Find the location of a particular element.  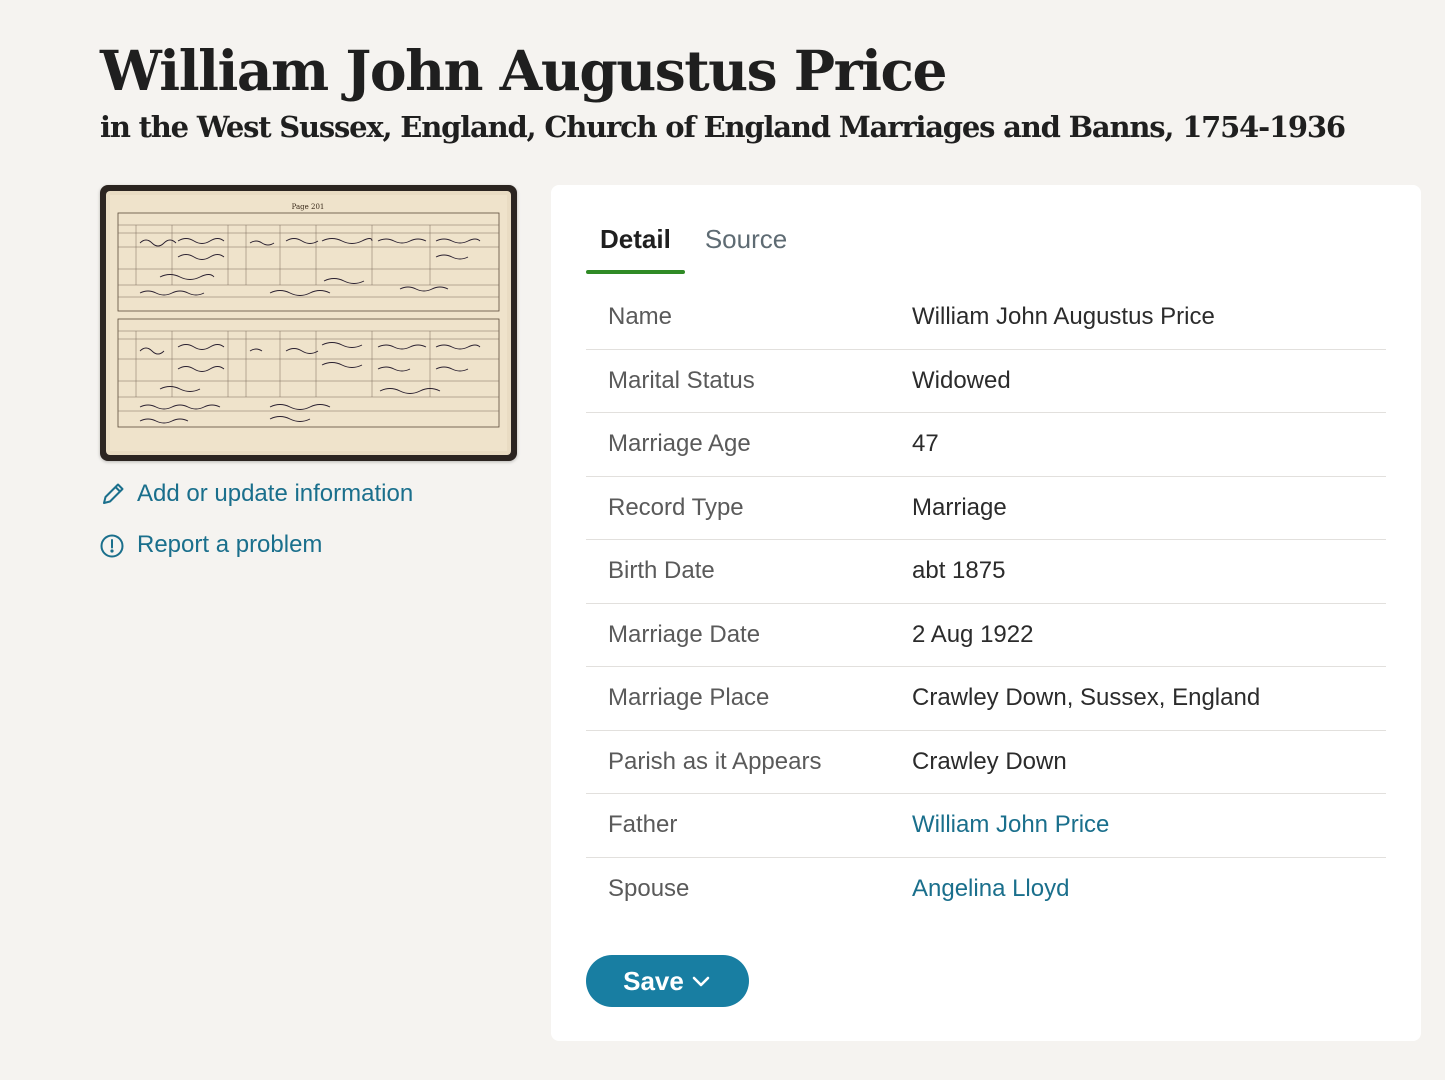

report-problem-link: Report a problem is located at coordinates (211, 545).